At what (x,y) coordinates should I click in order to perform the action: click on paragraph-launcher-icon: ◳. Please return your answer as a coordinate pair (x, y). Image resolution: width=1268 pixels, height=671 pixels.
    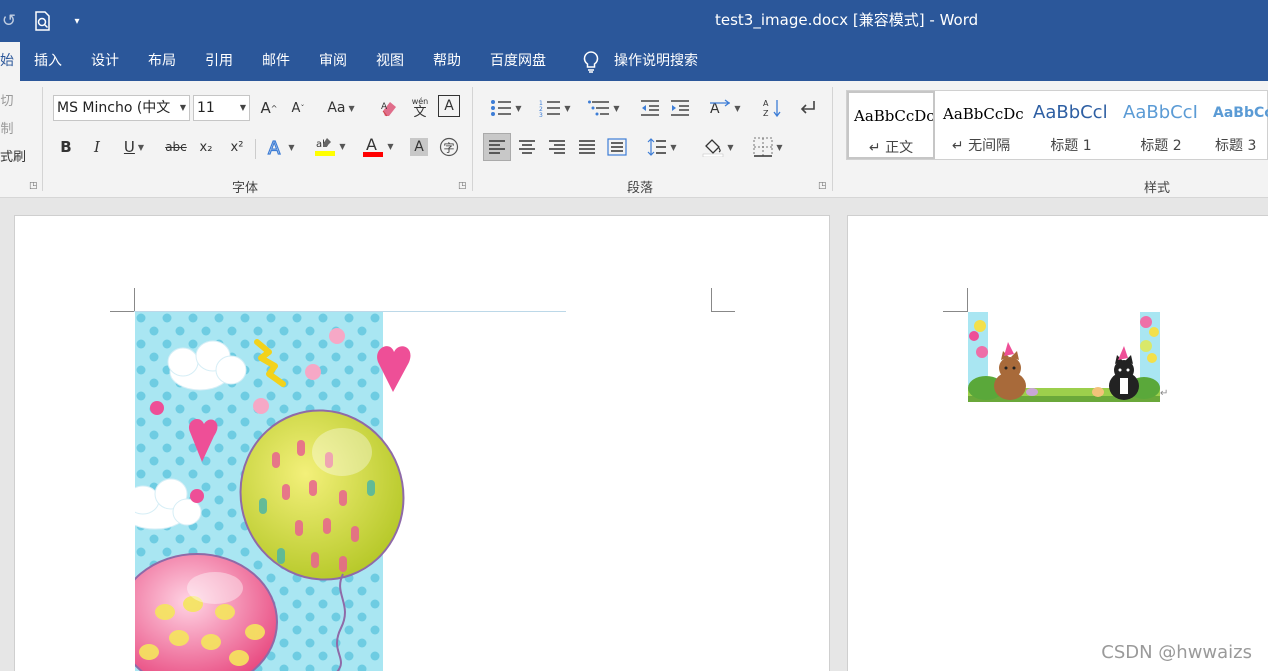
    Looking at the image, I should click on (822, 186).